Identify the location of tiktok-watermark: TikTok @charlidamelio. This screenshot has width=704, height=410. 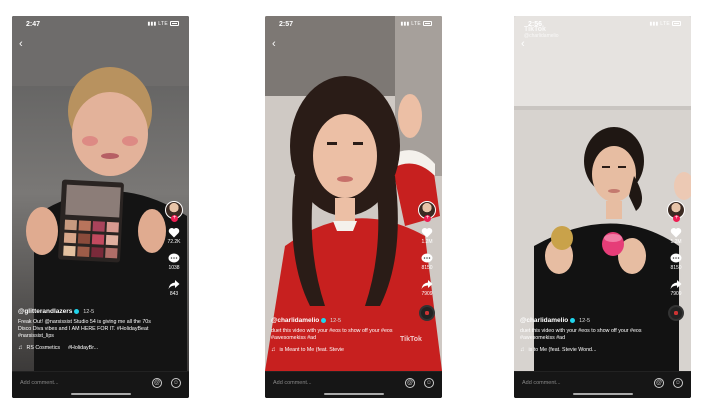
(541, 32).